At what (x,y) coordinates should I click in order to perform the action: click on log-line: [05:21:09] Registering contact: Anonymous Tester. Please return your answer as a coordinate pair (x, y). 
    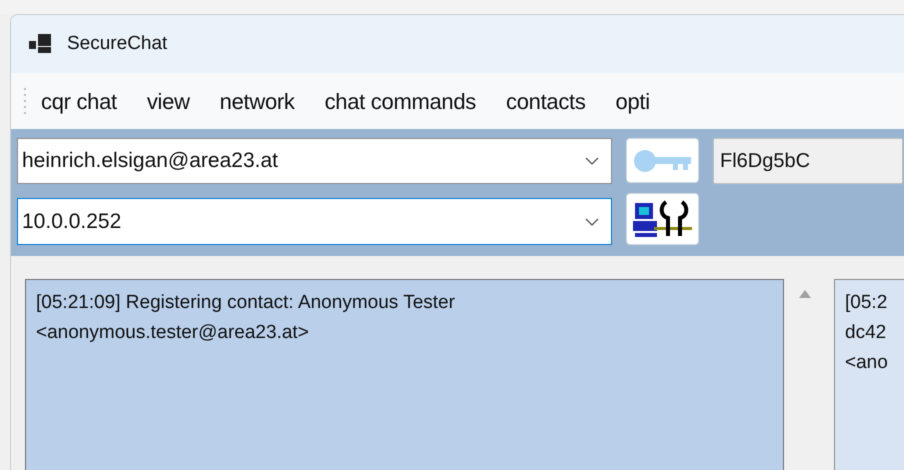
    Looking at the image, I should click on (246, 303).